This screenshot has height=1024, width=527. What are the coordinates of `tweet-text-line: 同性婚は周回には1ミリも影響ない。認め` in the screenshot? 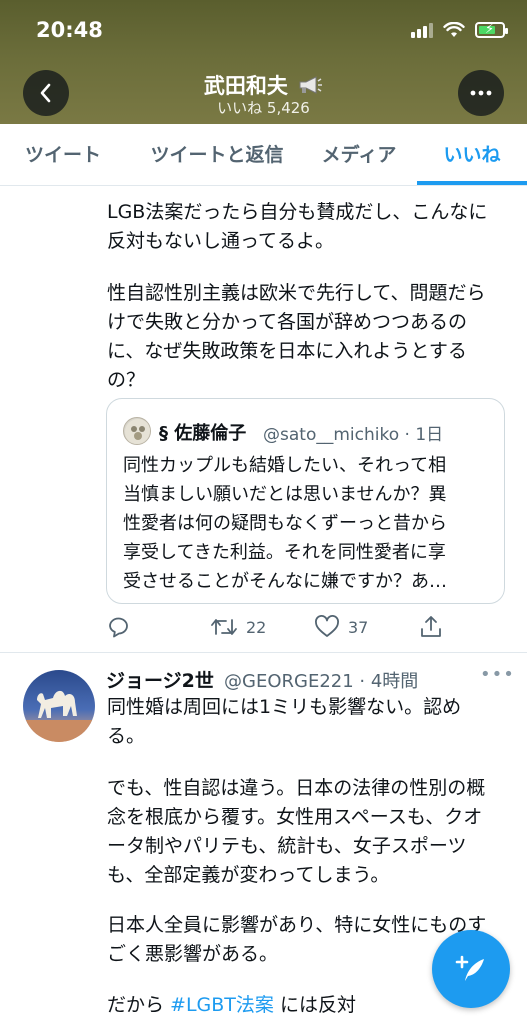 It's located at (284, 707).